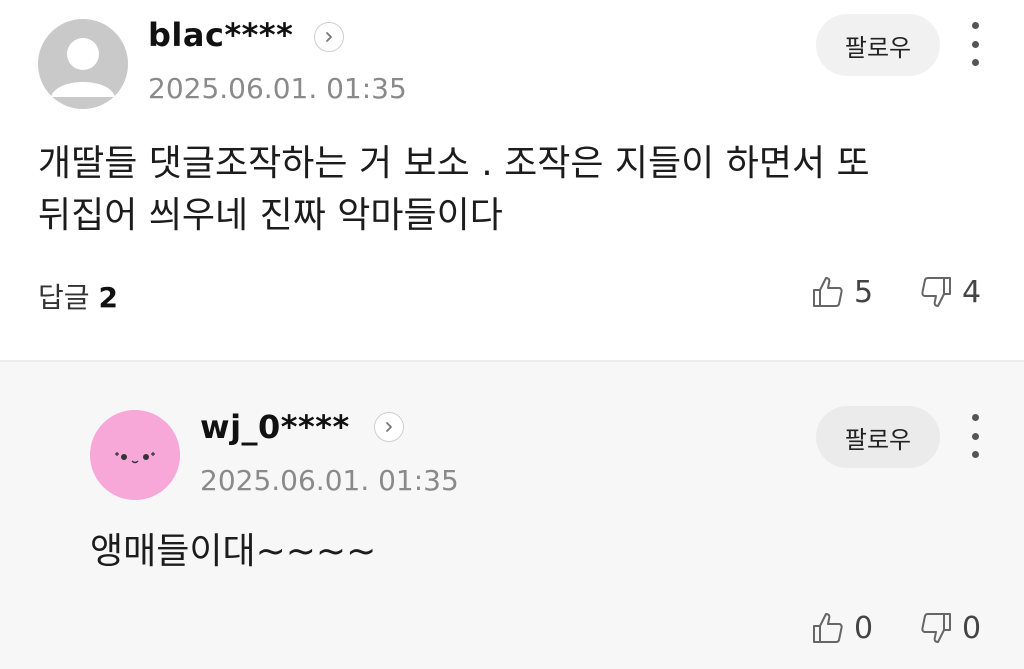  What do you see at coordinates (220, 35) in the screenshot?
I see `author-name: blac****` at bounding box center [220, 35].